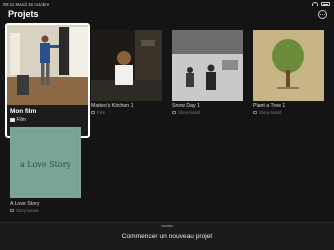 Image resolution: width=334 pixels, height=250 pixels. What do you see at coordinates (25, 204) in the screenshot?
I see `project-title: A Love Story` at bounding box center [25, 204].